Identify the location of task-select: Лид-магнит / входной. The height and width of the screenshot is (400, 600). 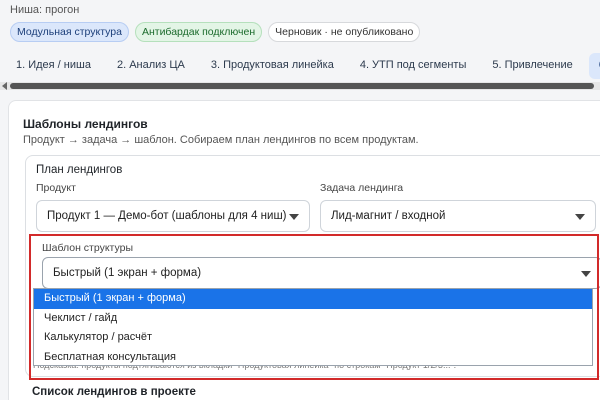
(458, 216).